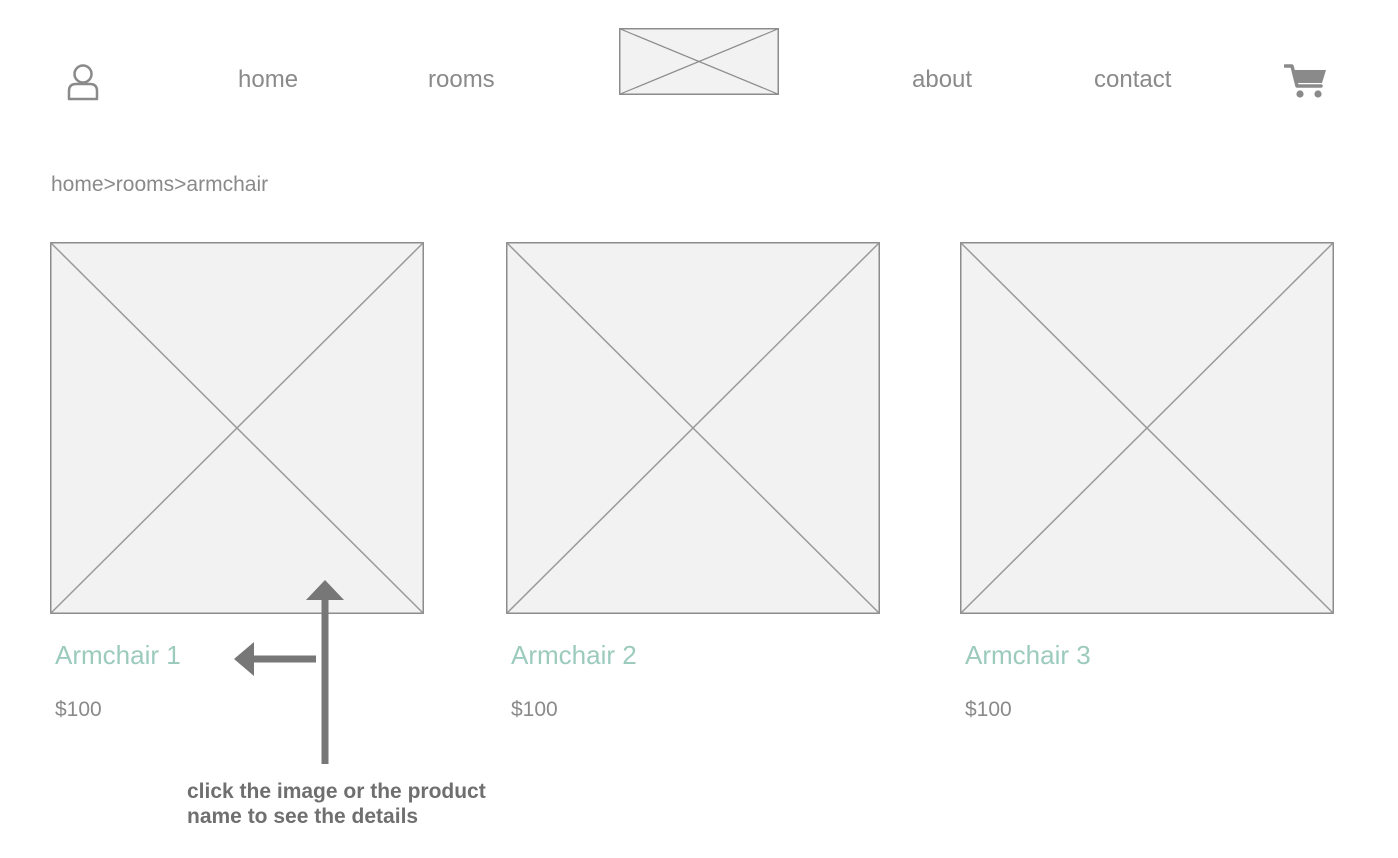 The width and height of the screenshot is (1398, 858). What do you see at coordinates (83, 82) in the screenshot?
I see `user-icon` at bounding box center [83, 82].